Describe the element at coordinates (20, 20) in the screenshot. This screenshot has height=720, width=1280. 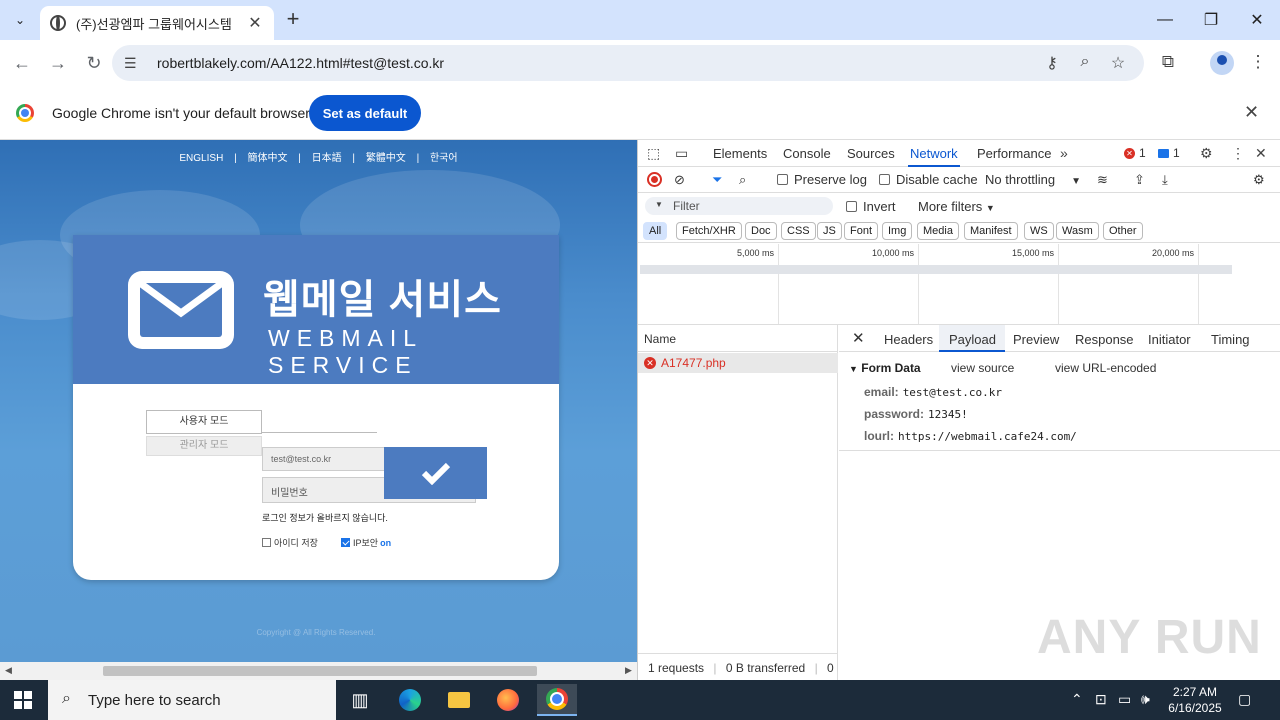
I see `tab-search-icon: ⌄` at that location.